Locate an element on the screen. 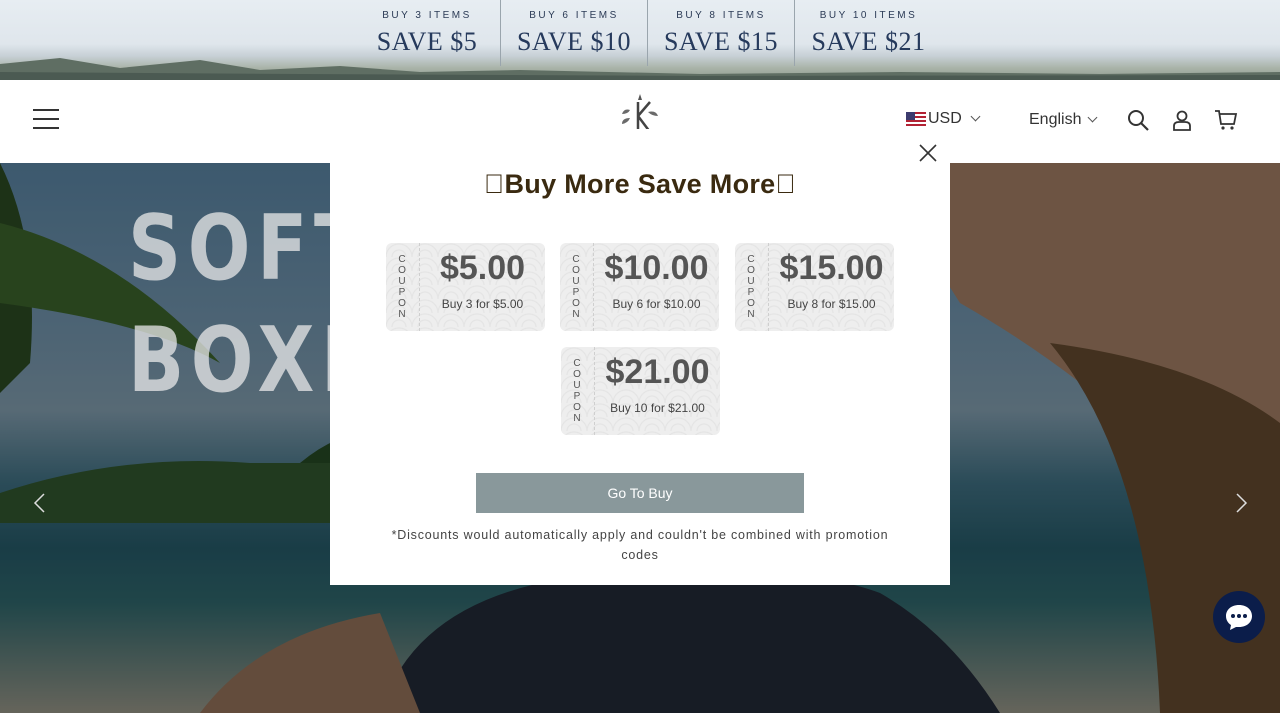  promo-item: BUY 10 ITEMS SAVE $21 is located at coordinates (868, 33).